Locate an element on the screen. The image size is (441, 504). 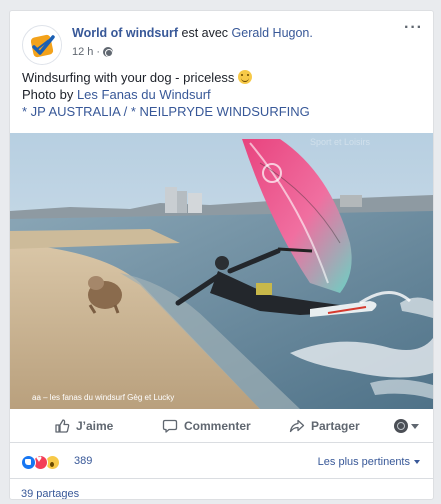
image-caption: aa – les fanas du windsurf Gèg et Lucky is located at coordinates (103, 397).